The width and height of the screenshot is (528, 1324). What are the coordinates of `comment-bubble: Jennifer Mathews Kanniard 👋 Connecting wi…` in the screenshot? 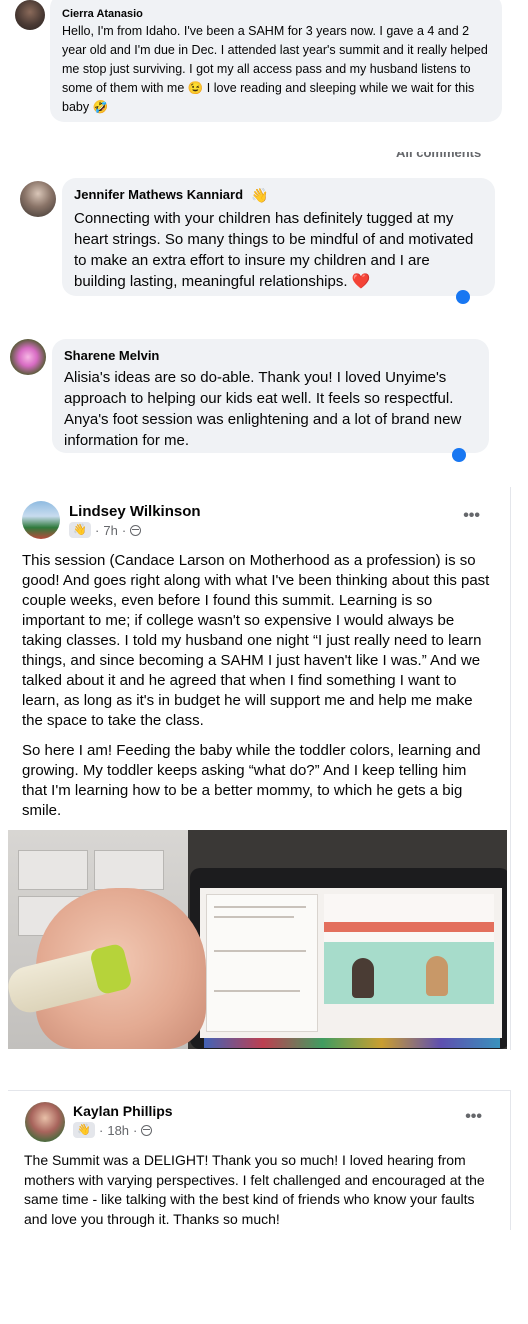 It's located at (278, 237).